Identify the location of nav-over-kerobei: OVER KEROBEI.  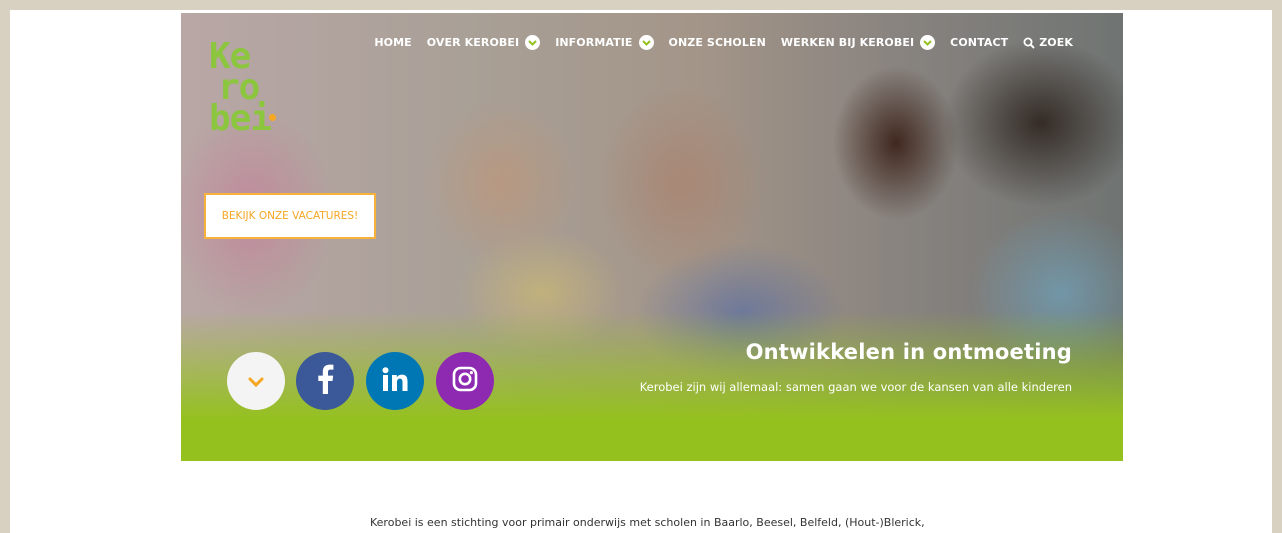
(483, 42).